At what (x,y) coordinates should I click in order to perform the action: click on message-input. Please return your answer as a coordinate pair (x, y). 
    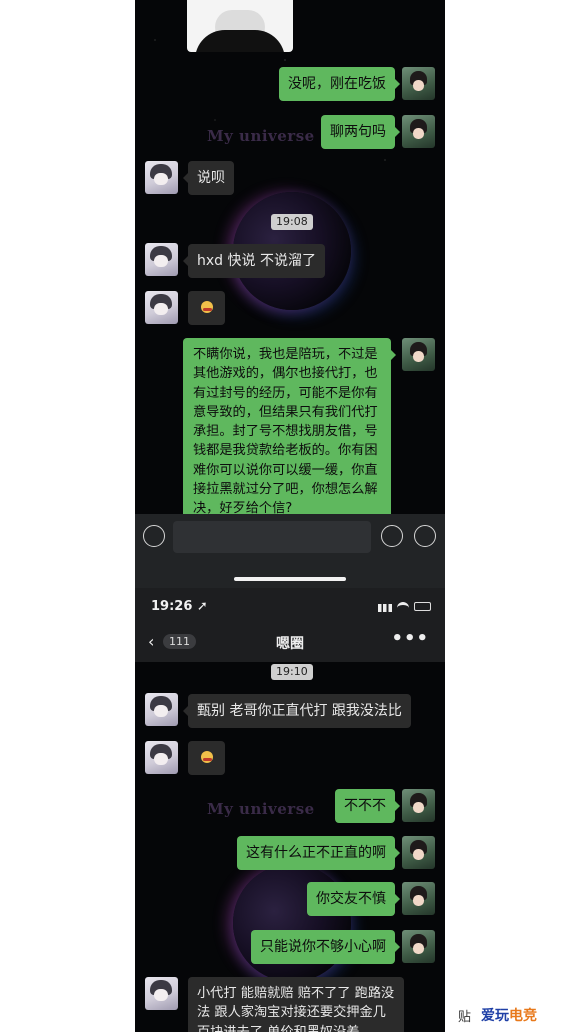
    Looking at the image, I should click on (272, 537).